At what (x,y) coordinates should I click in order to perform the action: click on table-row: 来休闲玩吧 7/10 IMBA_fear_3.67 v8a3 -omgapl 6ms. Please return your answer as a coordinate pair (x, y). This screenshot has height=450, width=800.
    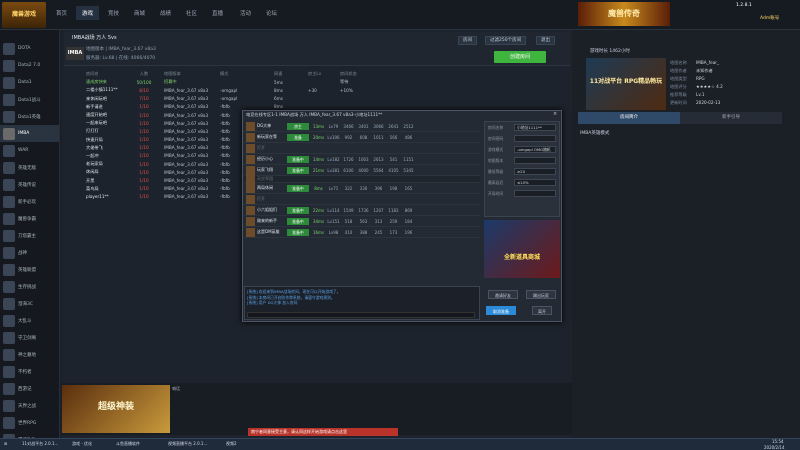
    Looking at the image, I should click on (317, 99).